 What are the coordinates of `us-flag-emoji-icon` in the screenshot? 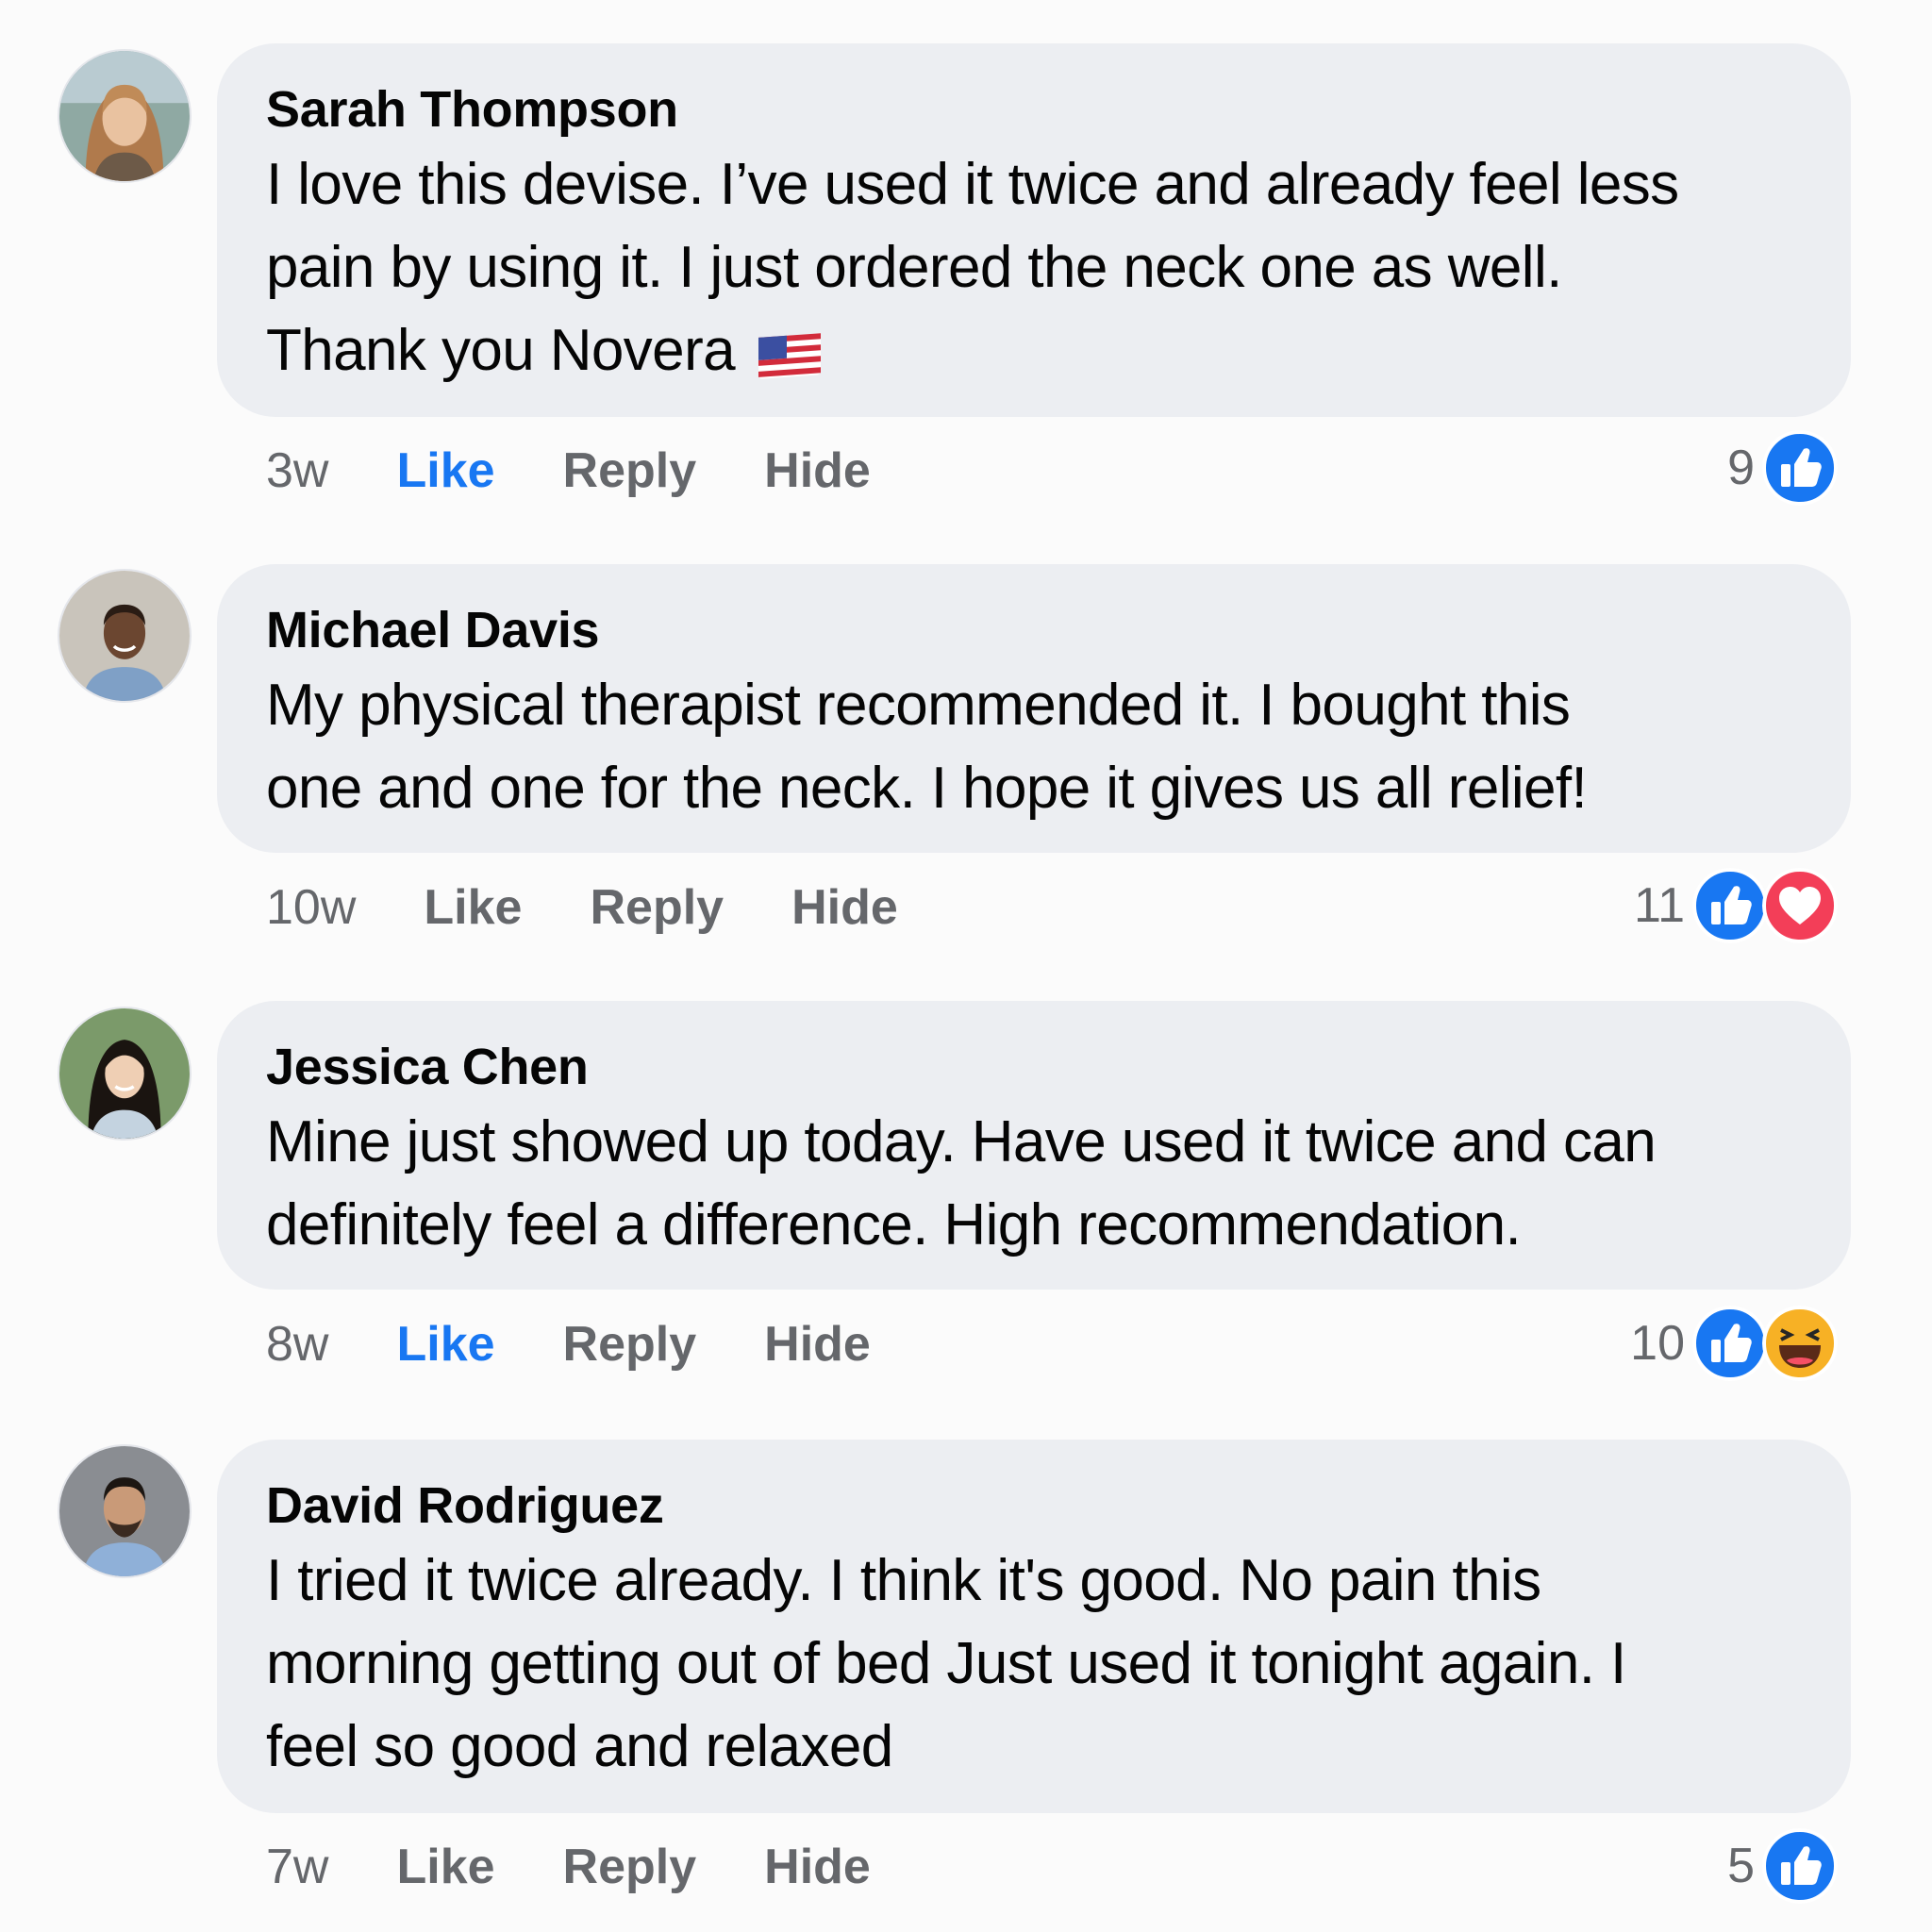 It's located at (790, 355).